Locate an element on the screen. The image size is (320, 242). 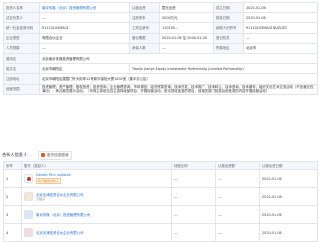
address-value: 北京市朝阳区建国门外大街甲12号新华保险大厦1002室（集中办公区） is located at coordinates (178, 79).